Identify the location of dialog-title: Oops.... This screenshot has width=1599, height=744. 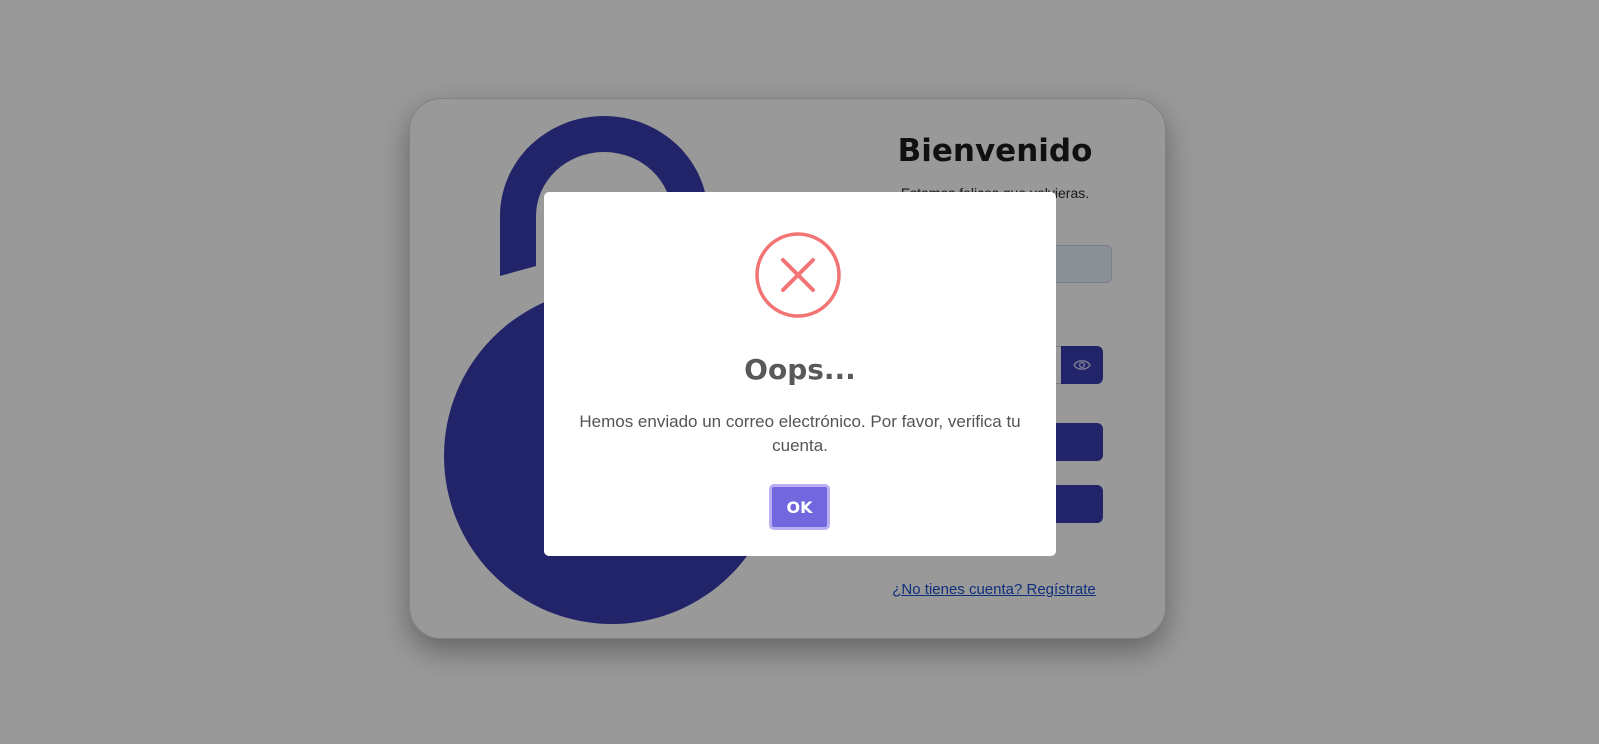
(800, 369).